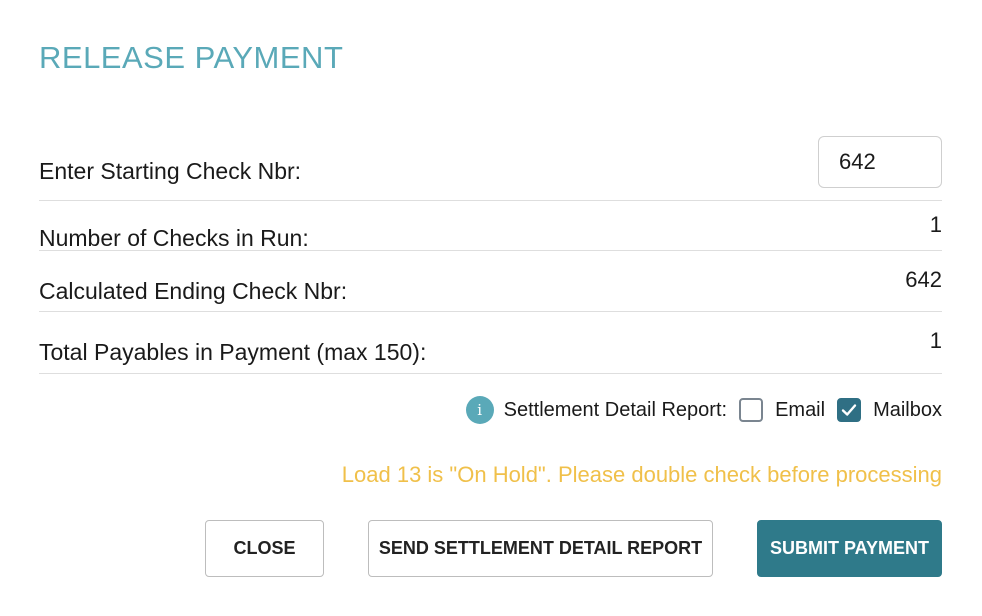 The width and height of the screenshot is (982, 616). What do you see at coordinates (849, 548) in the screenshot?
I see `submit-payment-button: SUBMIT PAYMENT` at bounding box center [849, 548].